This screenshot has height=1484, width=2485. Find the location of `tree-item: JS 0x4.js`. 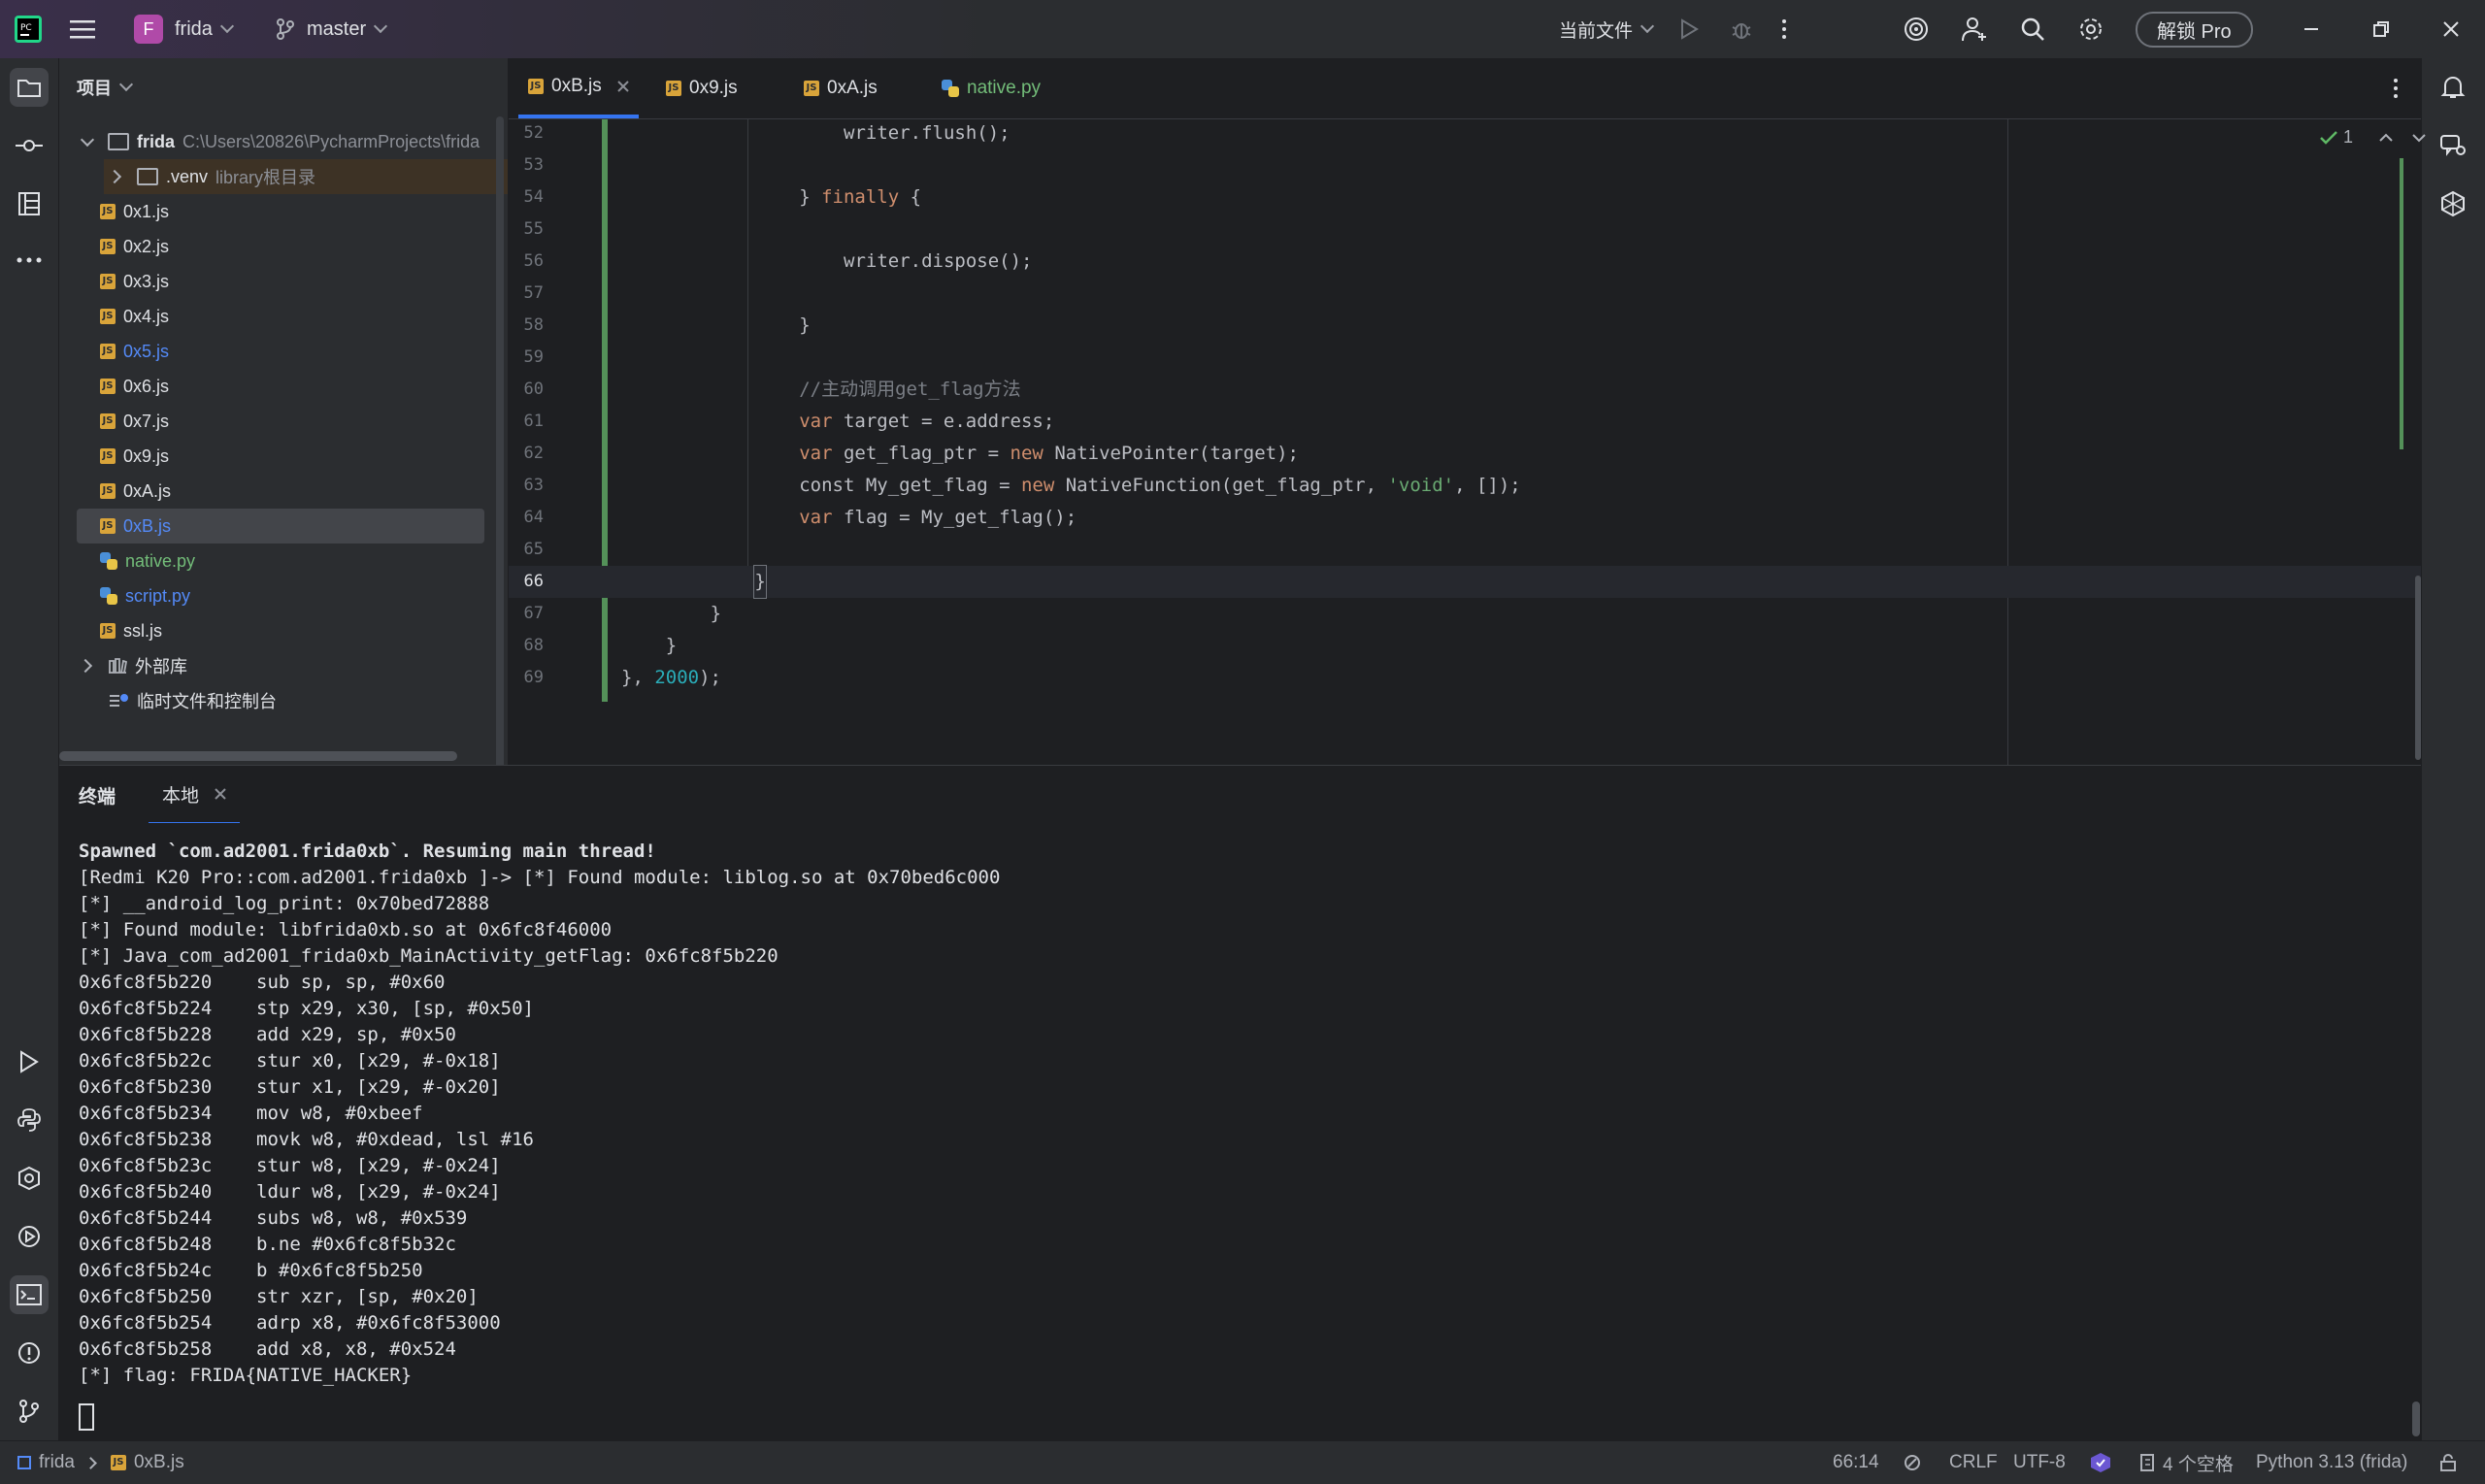

tree-item: JS 0x4.js is located at coordinates (281, 316).